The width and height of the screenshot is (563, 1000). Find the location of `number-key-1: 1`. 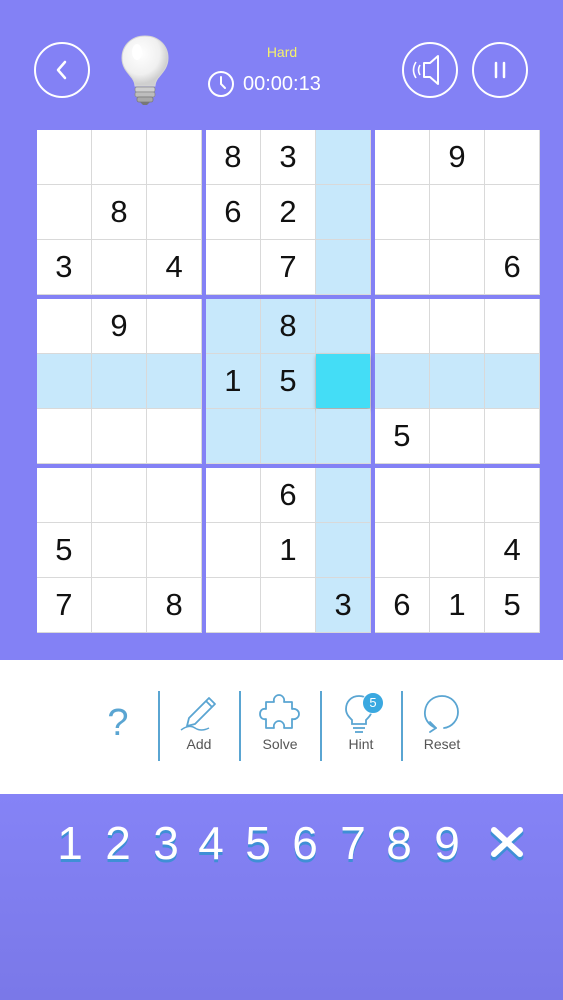

number-key-1: 1 is located at coordinates (70, 843).